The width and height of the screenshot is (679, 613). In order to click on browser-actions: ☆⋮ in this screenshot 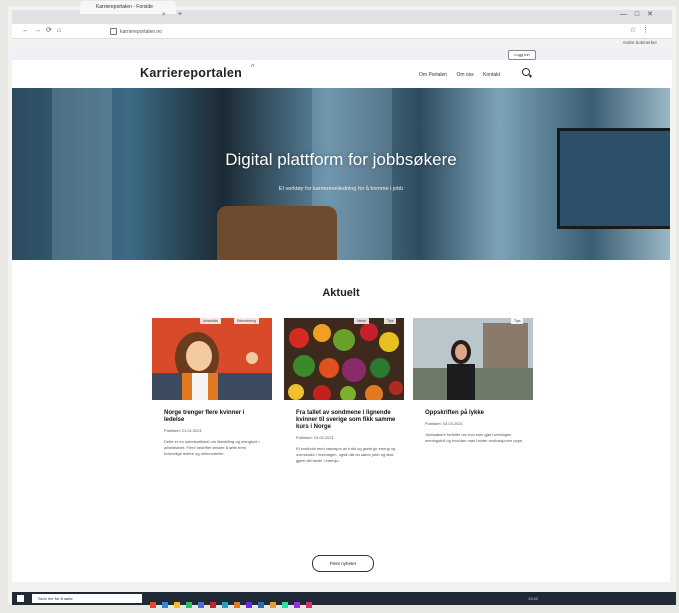, I will do `click(642, 30)`.